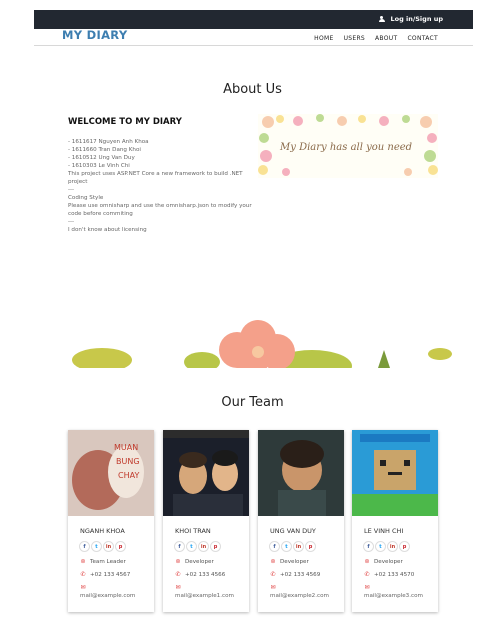 This screenshot has width=481, height=638. Describe the element at coordinates (384, 531) in the screenshot. I see `member-name: LE VINH CHI` at that location.